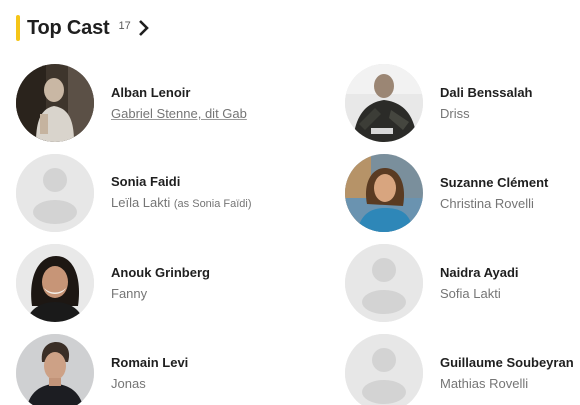 Image resolution: width=580 pixels, height=405 pixels. I want to click on actor-name: Suzanne Clément, so click(494, 183).